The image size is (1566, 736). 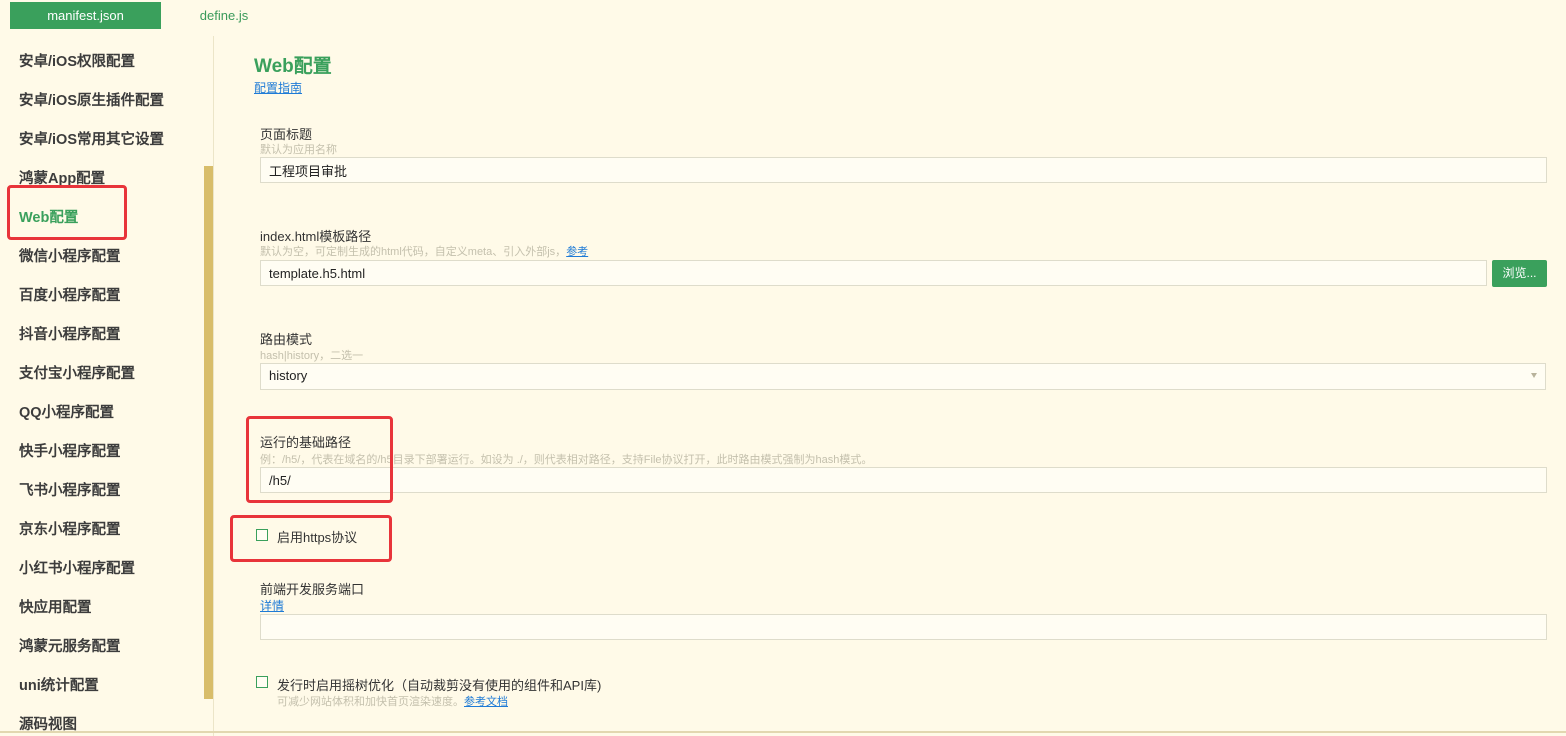 I want to click on sidebar-item-quickapp: 快应用配置, so click(x=55, y=606).